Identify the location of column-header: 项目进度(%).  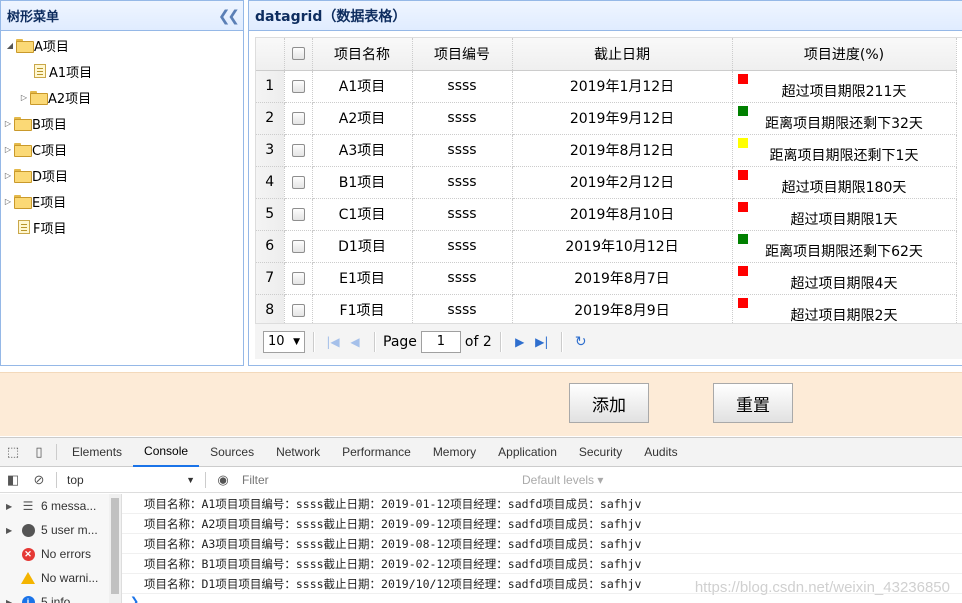
(844, 54).